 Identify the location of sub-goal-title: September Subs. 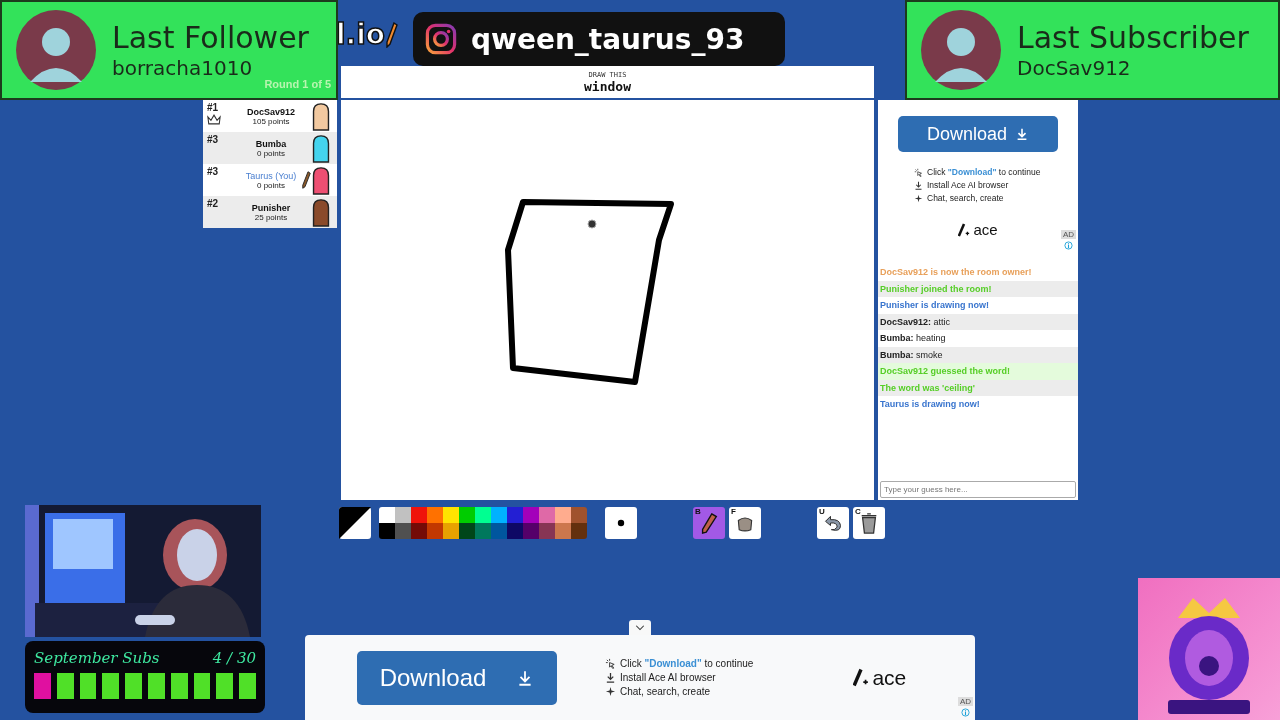
(97, 658).